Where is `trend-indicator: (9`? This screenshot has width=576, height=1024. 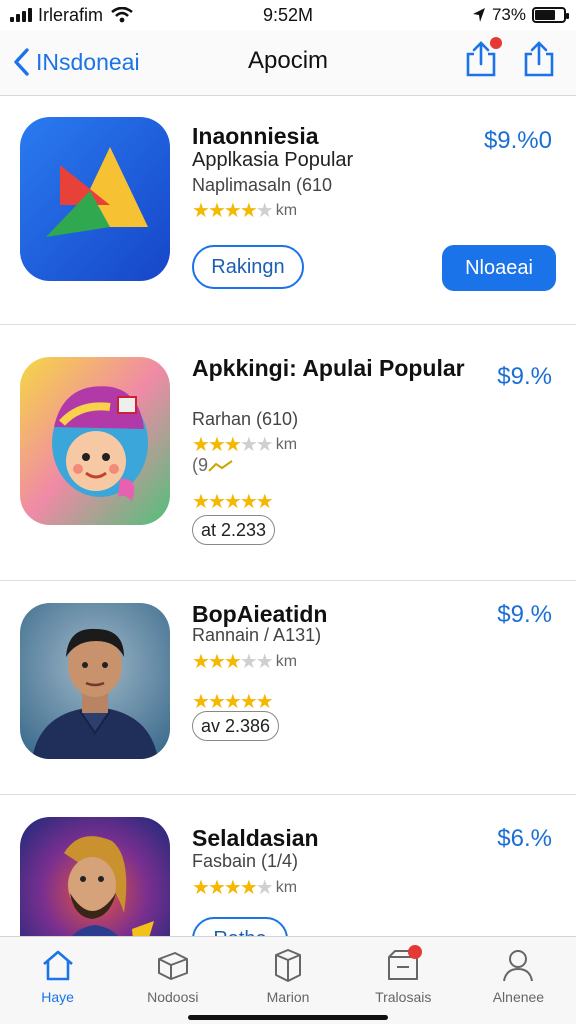
trend-indicator: (9 is located at coordinates (213, 465).